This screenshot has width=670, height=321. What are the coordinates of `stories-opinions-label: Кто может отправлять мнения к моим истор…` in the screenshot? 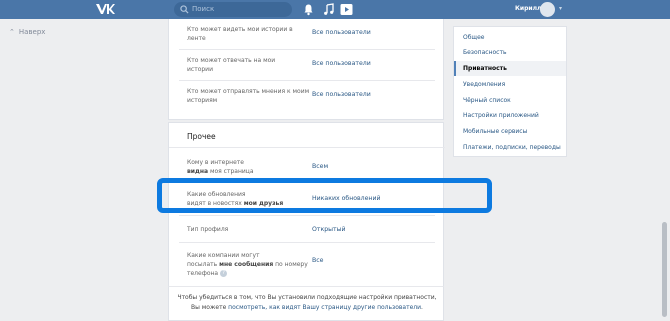 It's located at (248, 96).